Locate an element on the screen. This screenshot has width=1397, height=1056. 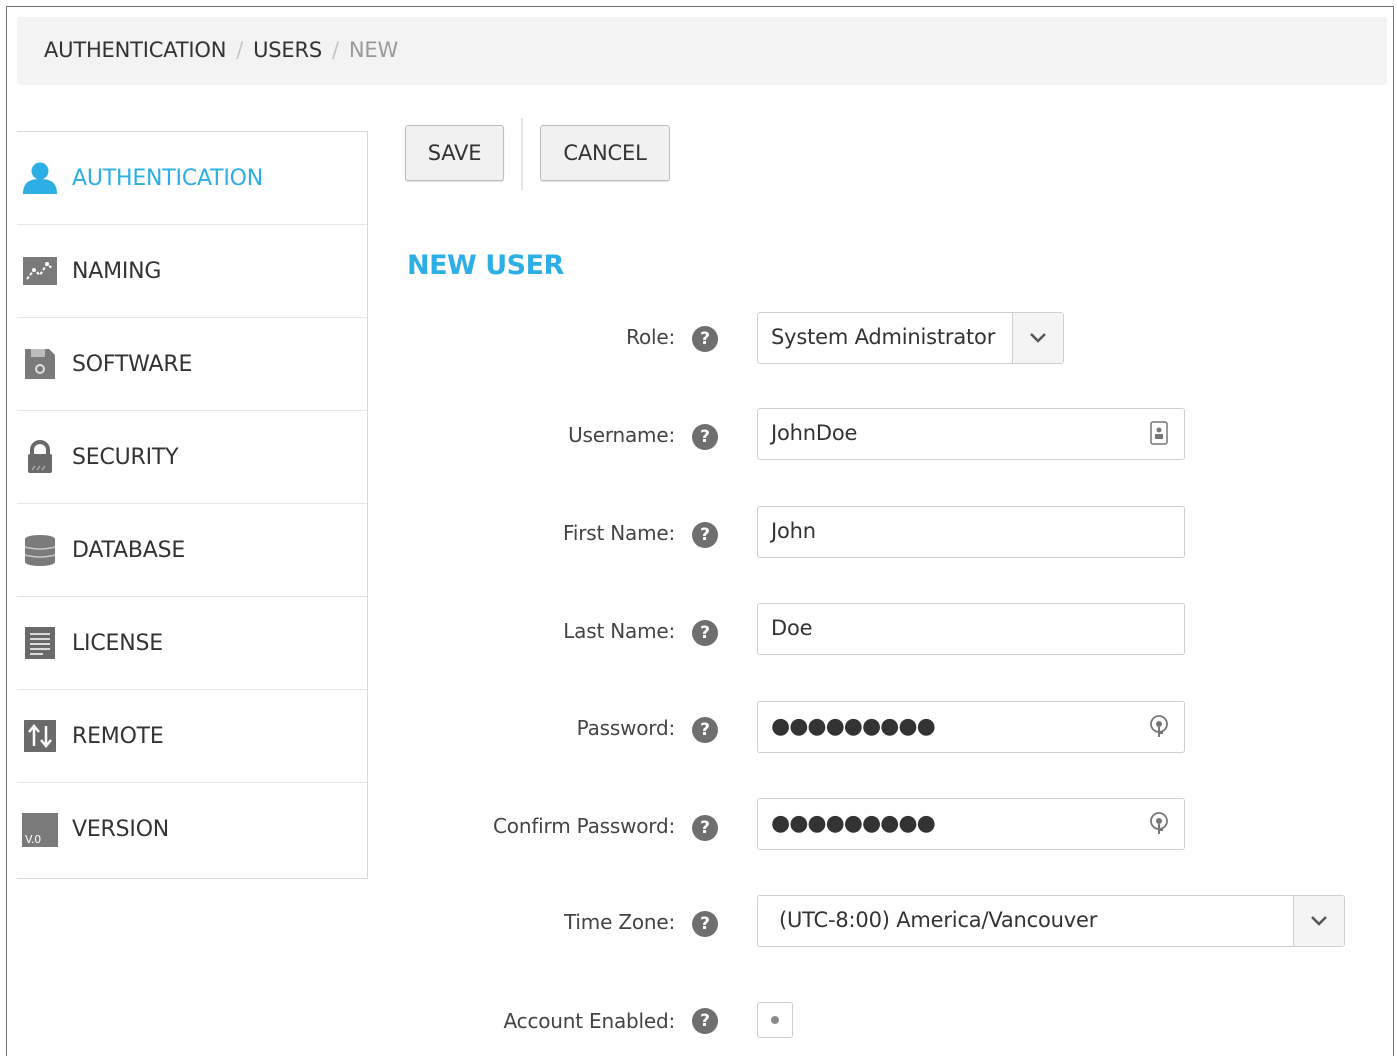
password-value: ●●●●●●●●● is located at coordinates (853, 726).